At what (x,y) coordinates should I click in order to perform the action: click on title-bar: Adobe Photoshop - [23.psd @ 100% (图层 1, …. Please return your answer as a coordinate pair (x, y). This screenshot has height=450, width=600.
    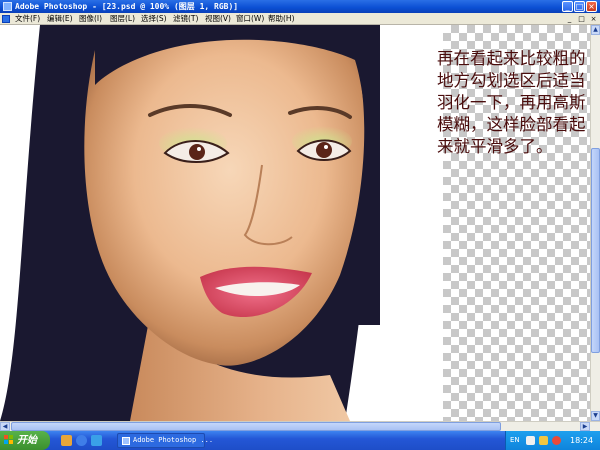
    Looking at the image, I should click on (300, 6).